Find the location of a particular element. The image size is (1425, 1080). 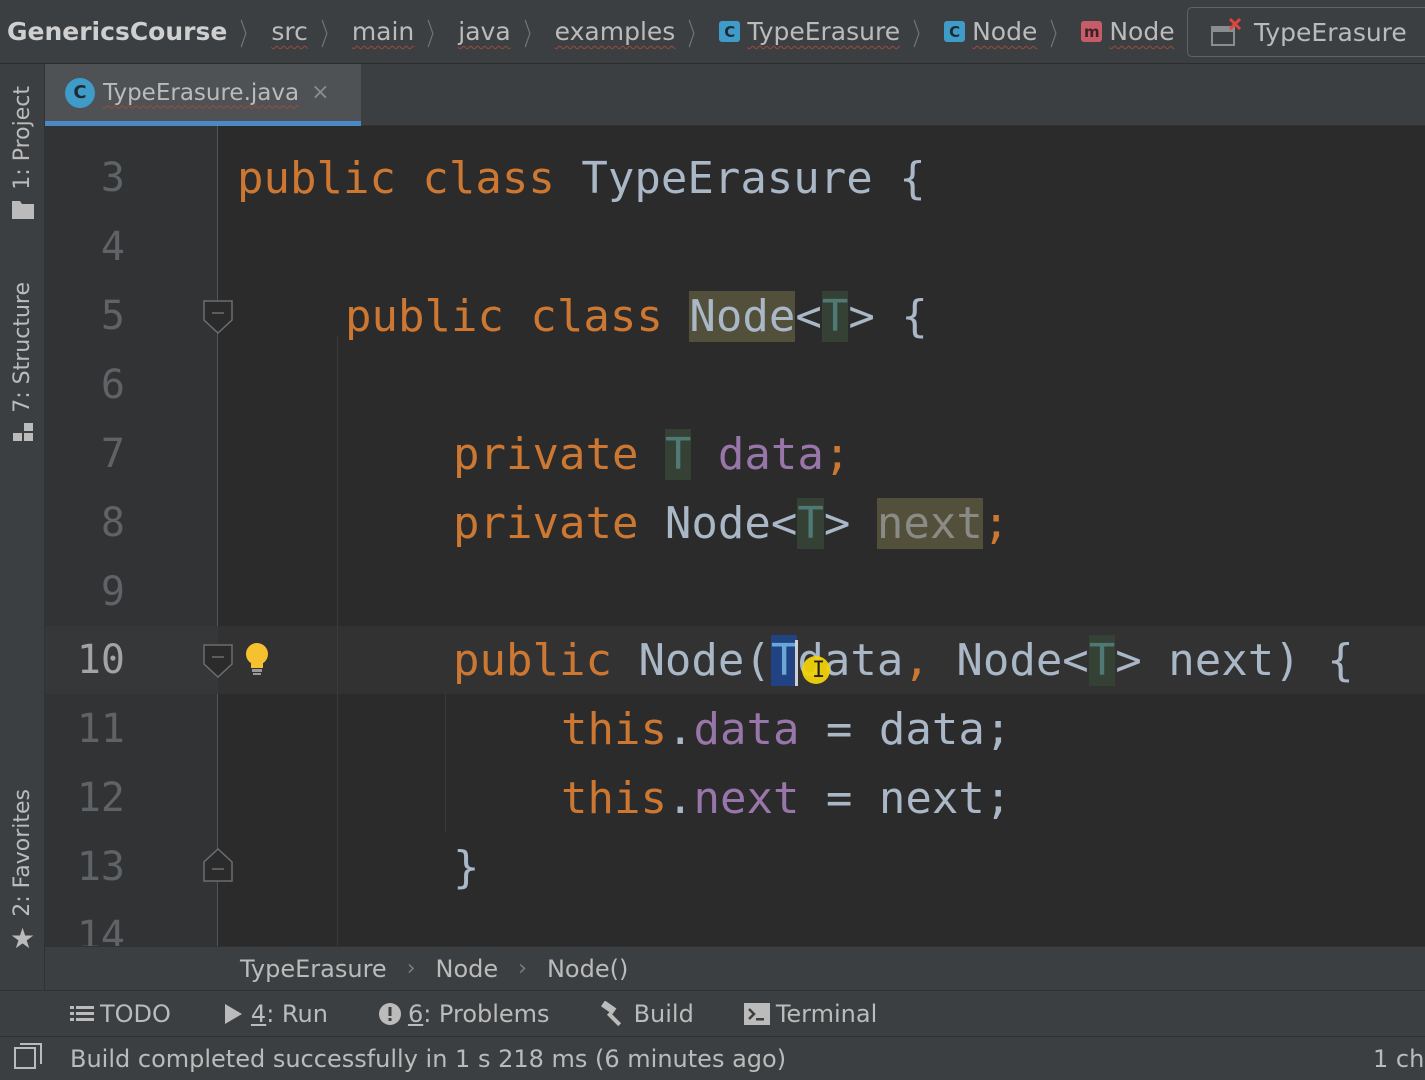

editor-tab-bar: C TypeErasure.java × is located at coordinates (735, 95).